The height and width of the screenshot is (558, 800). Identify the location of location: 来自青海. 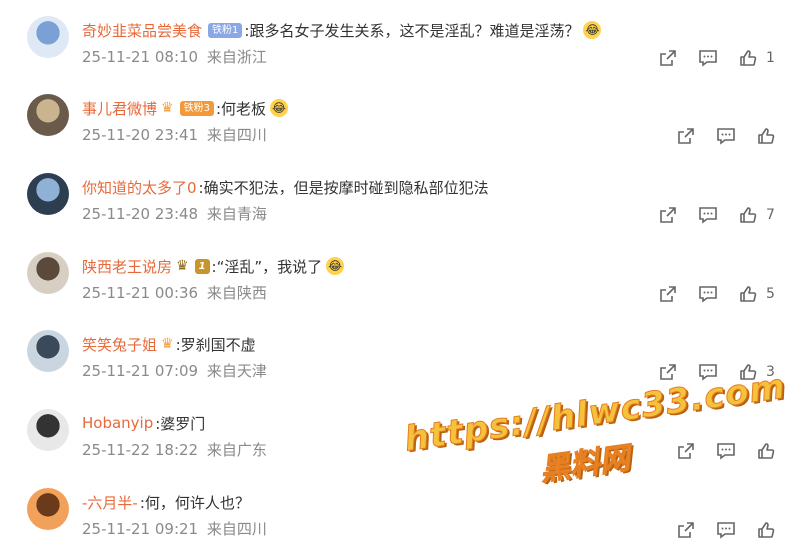
(236, 214).